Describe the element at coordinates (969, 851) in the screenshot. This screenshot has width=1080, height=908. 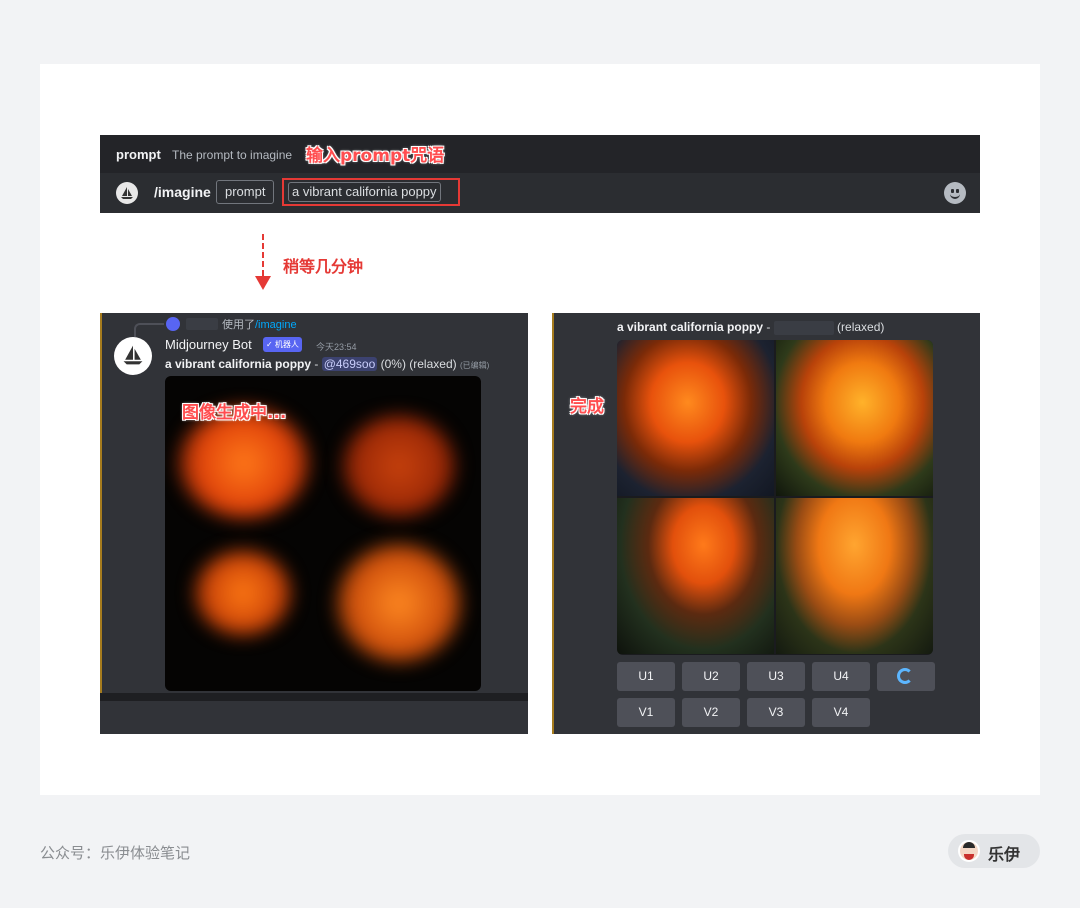
I see `avatar` at that location.